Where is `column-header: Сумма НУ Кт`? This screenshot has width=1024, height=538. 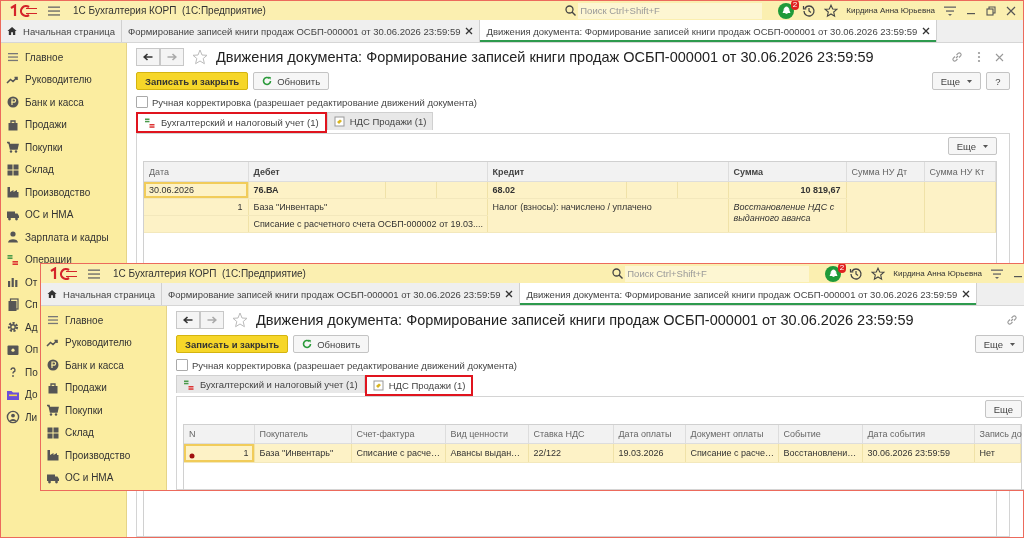 column-header: Сумма НУ Кт is located at coordinates (960, 172).